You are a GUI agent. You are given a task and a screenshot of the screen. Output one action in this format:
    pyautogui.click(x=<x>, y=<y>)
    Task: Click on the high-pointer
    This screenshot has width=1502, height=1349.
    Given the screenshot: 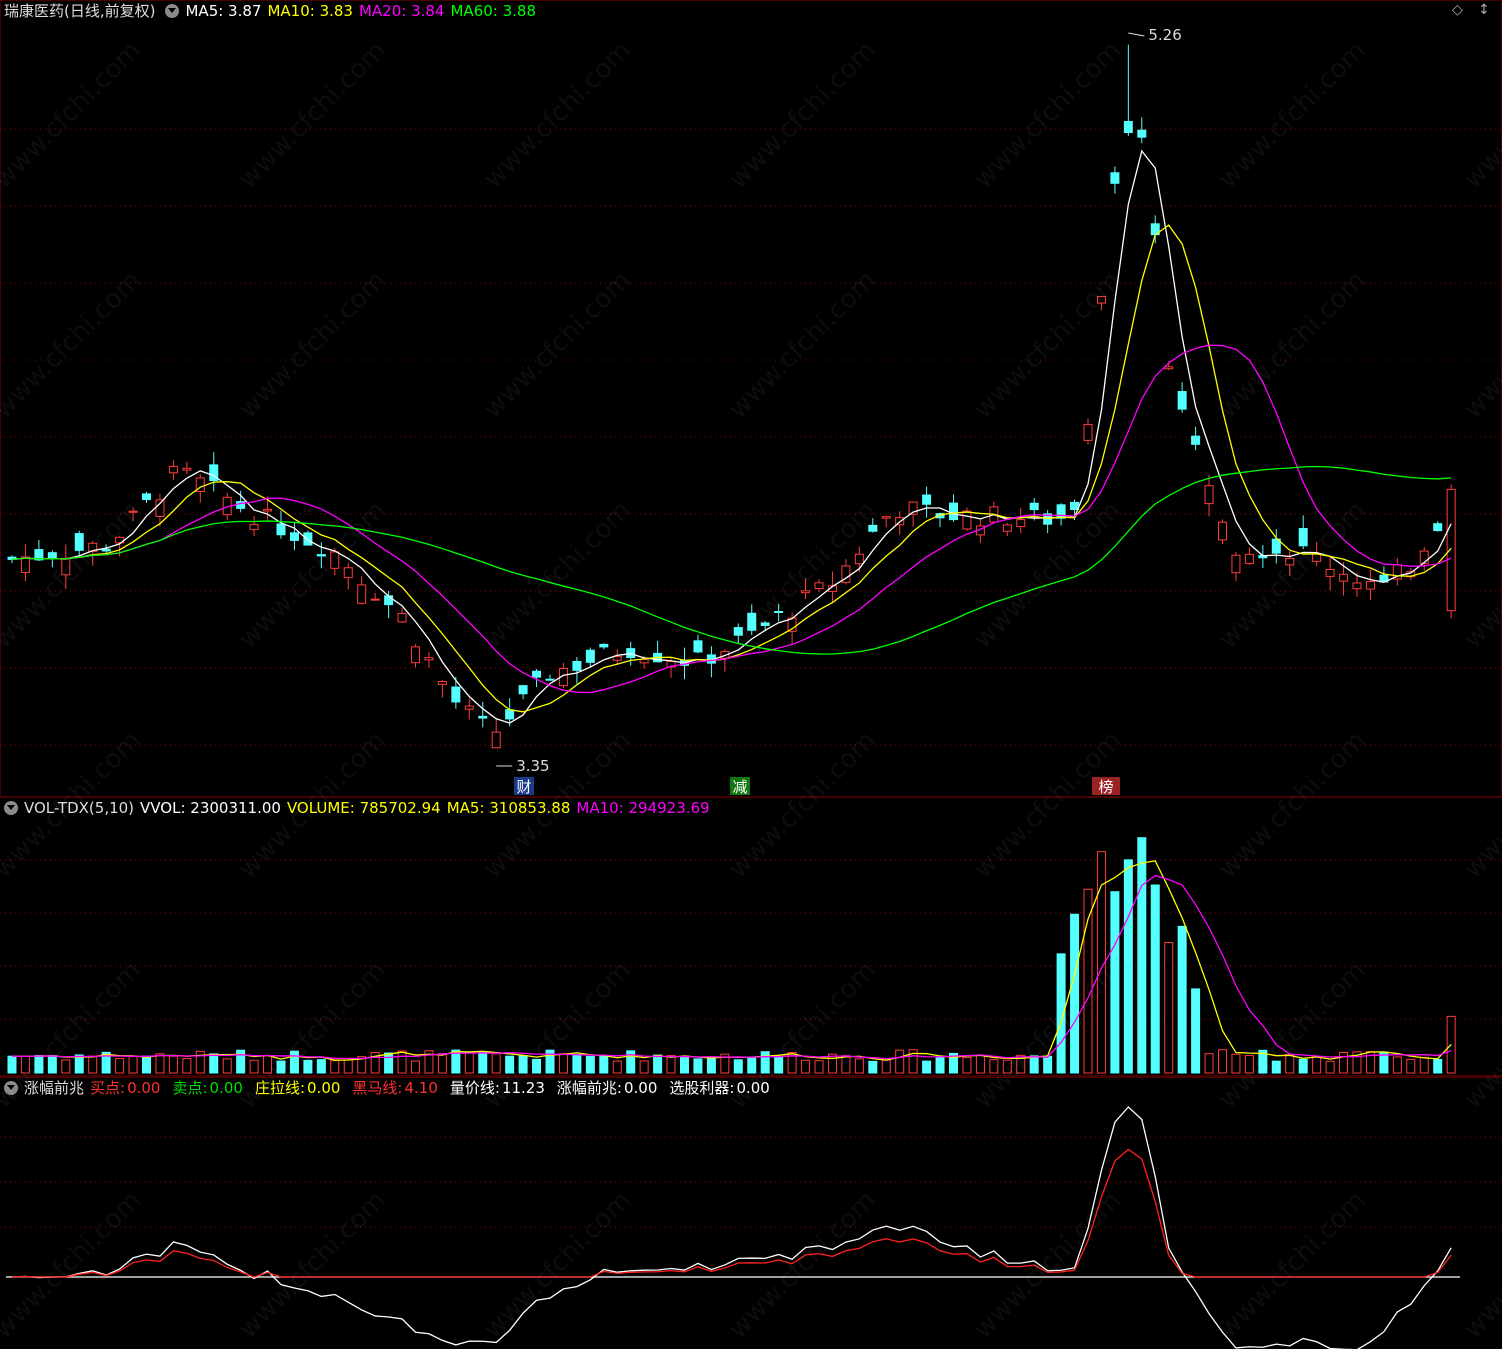 What is the action you would take?
    pyautogui.click(x=1136, y=34)
    